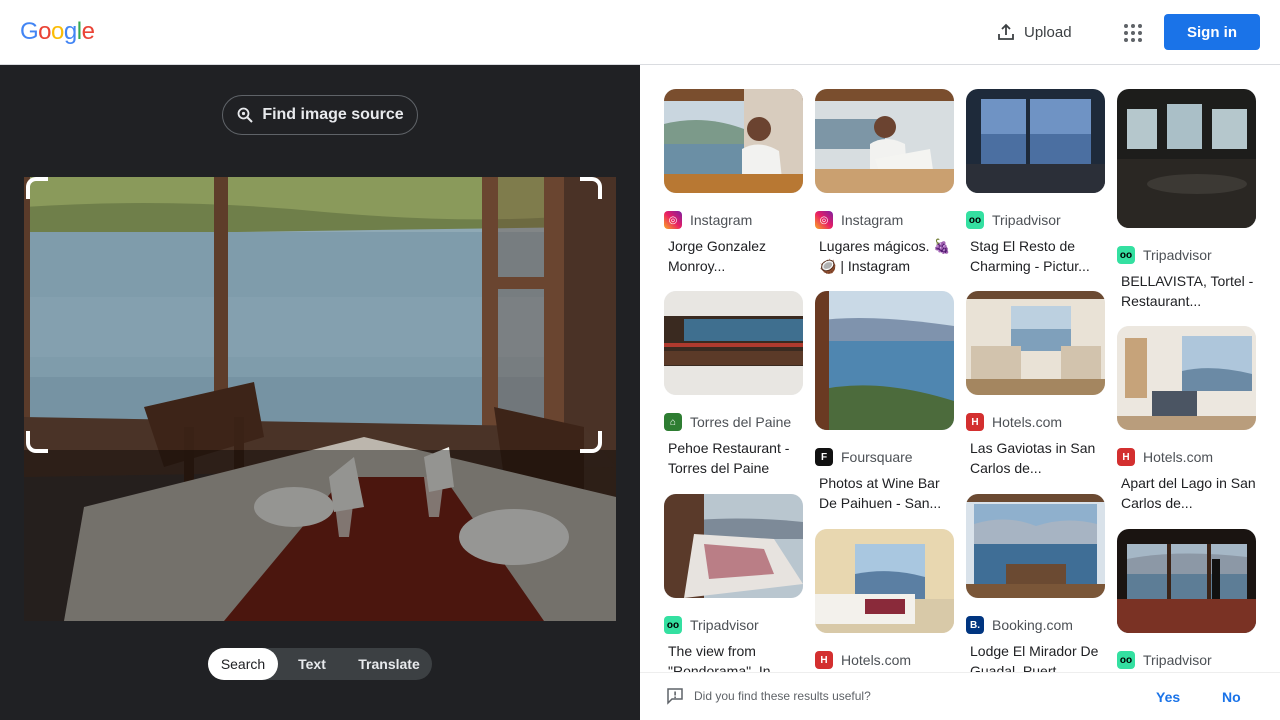 Image resolution: width=1280 pixels, height=720 pixels. Describe the element at coordinates (673, 422) in the screenshot. I see `torres-del-paine-icon: ⌂` at that location.